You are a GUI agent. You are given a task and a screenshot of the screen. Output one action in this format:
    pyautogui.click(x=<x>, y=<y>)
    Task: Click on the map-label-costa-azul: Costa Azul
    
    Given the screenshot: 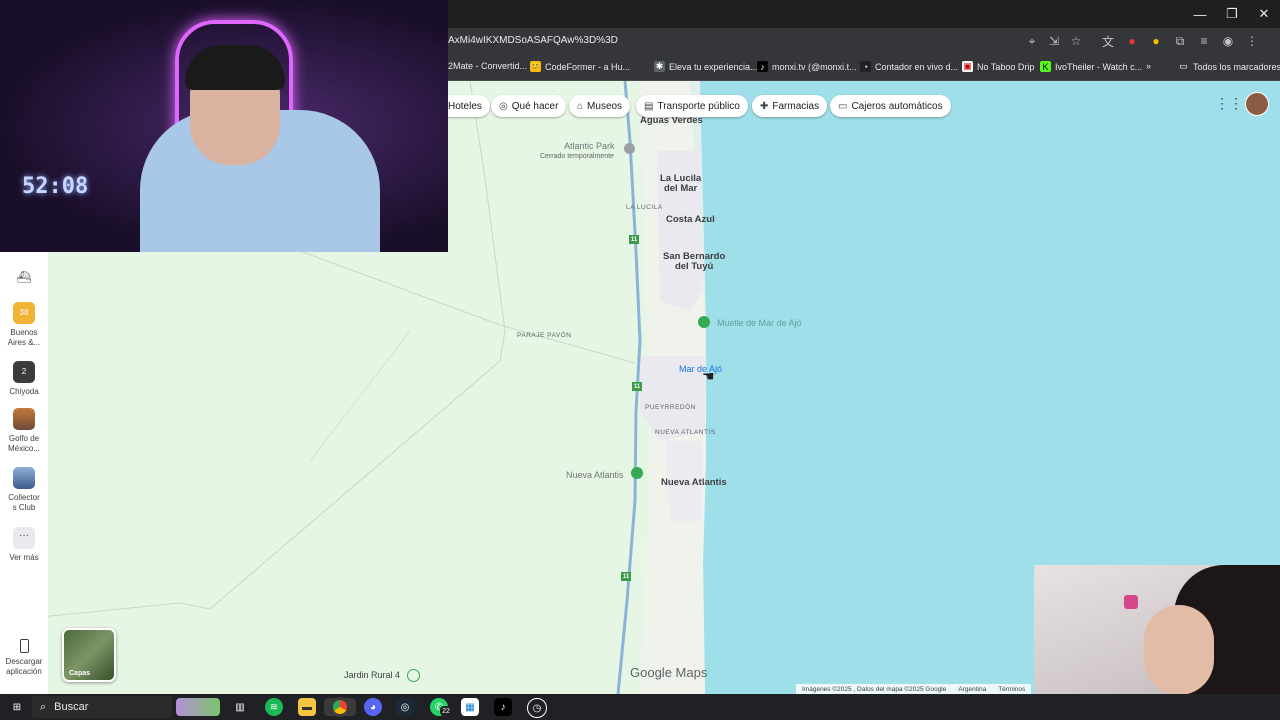 What is the action you would take?
    pyautogui.click(x=690, y=220)
    